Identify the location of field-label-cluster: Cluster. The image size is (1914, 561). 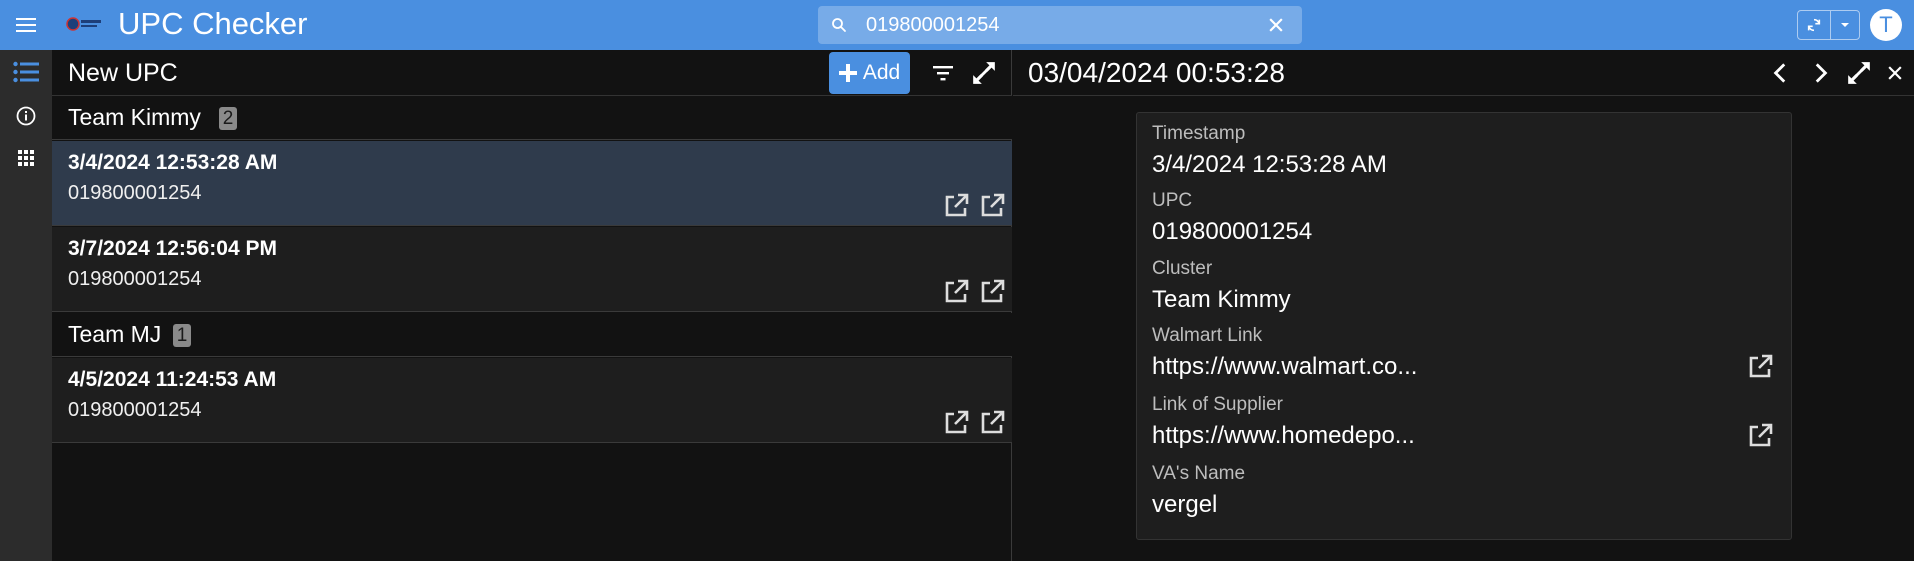
(1182, 268).